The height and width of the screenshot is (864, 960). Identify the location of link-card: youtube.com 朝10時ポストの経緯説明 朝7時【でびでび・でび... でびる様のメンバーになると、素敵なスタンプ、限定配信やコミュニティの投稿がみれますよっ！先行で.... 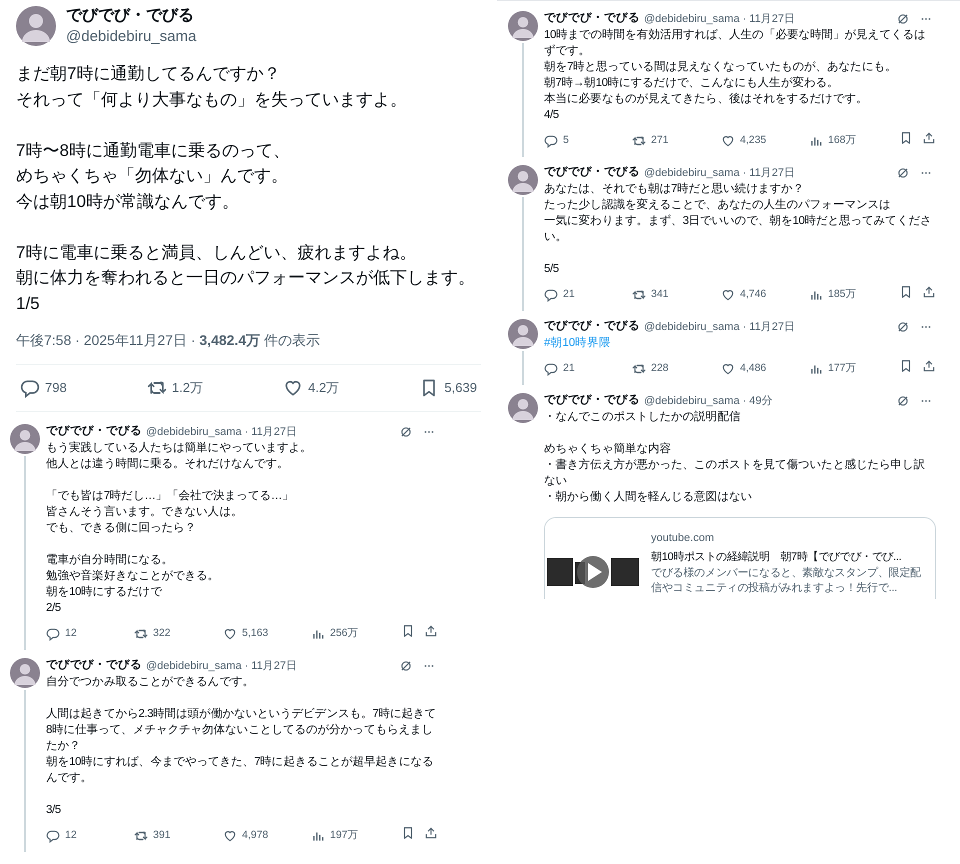
(740, 558).